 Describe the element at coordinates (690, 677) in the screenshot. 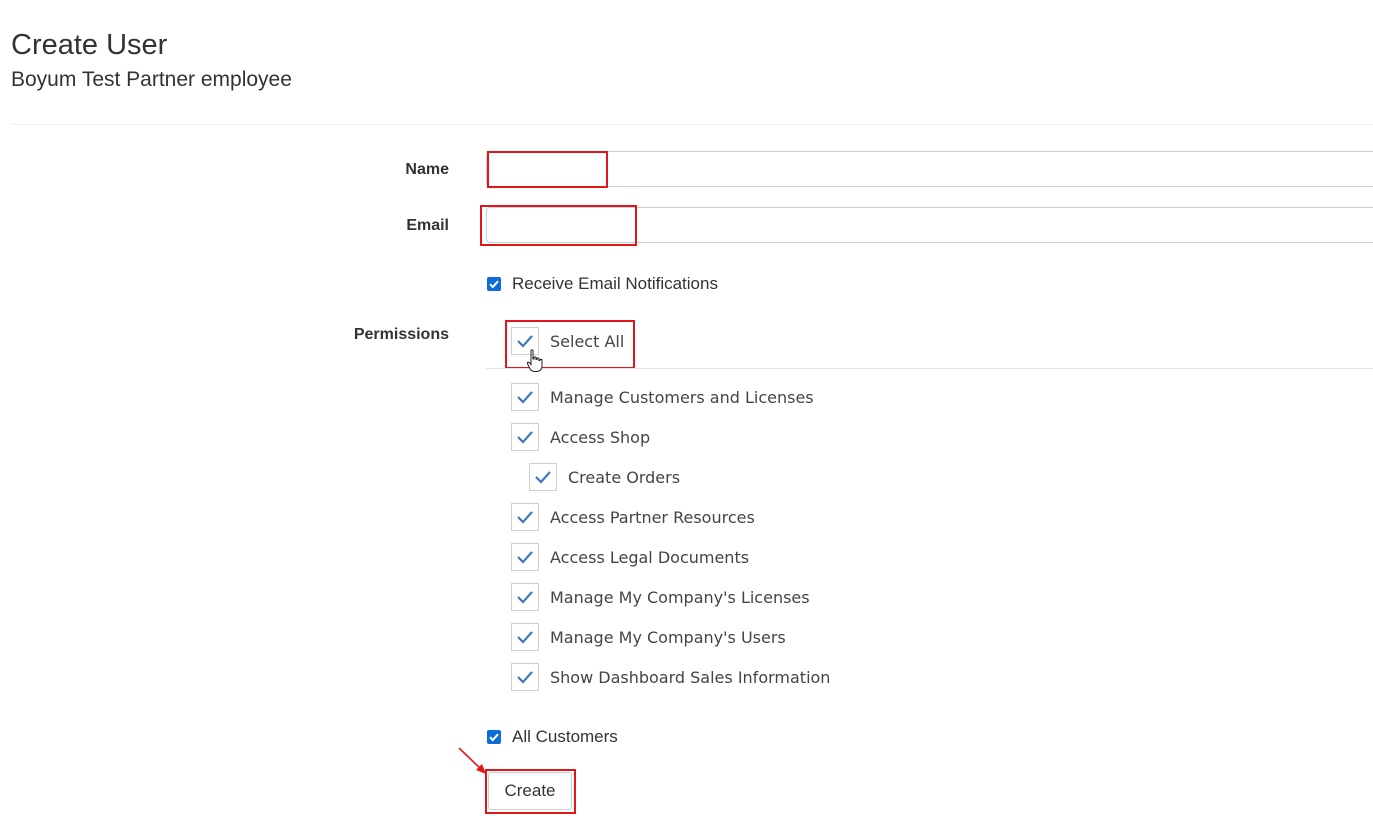

I see `permission-label: Show Dashboard Sales Information` at that location.